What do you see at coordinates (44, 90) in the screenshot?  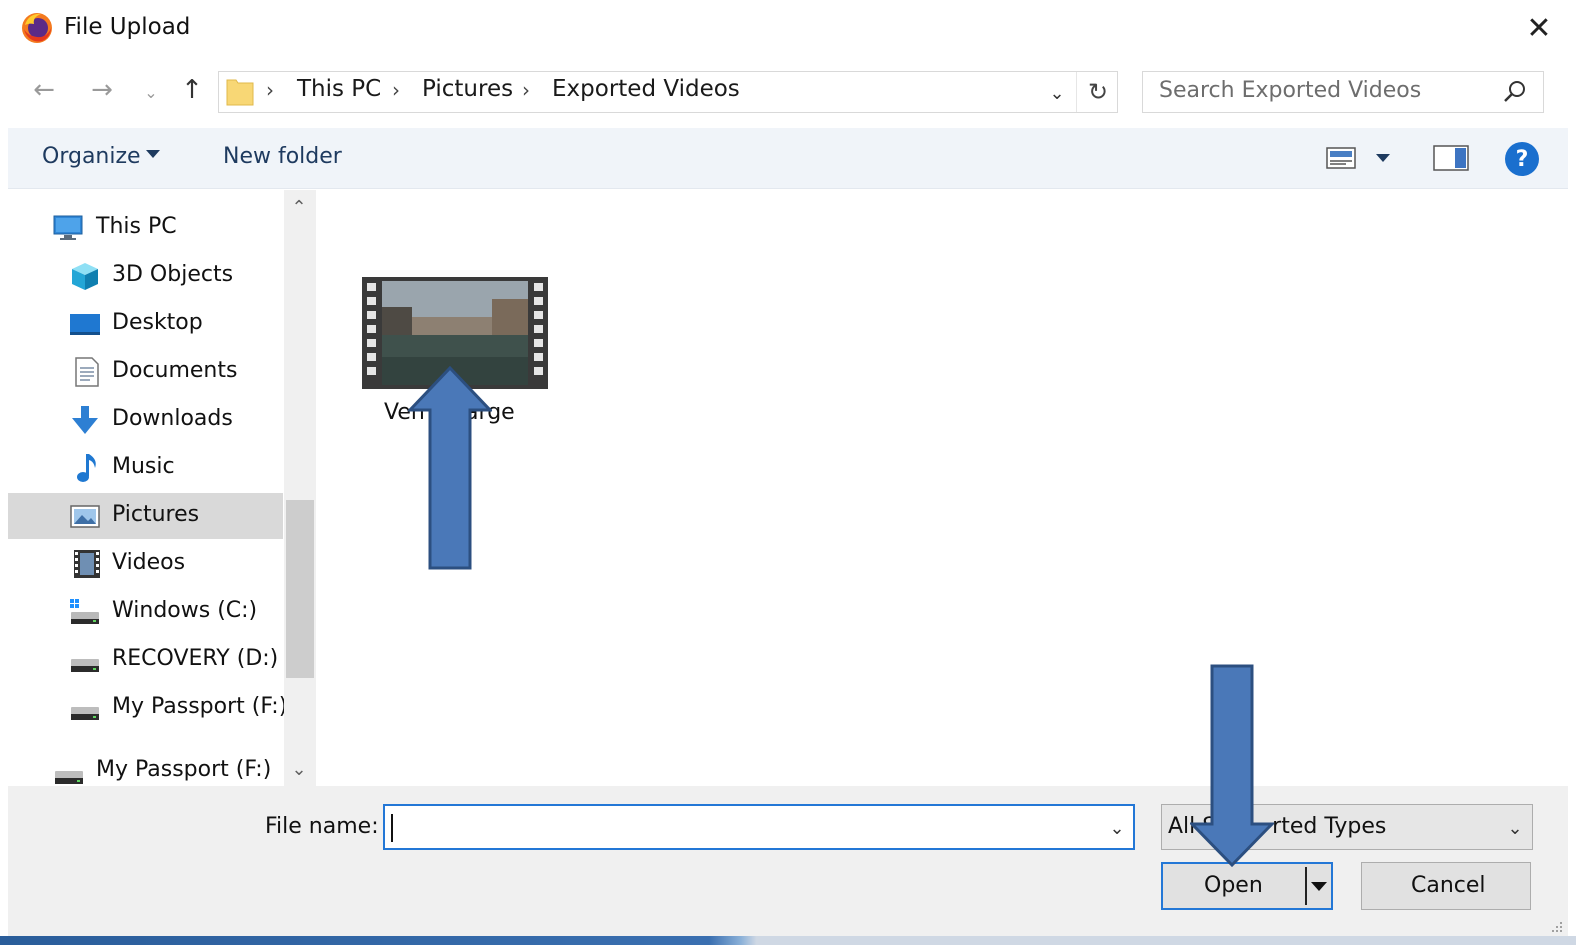 I see `back-arrow-icon: ←` at bounding box center [44, 90].